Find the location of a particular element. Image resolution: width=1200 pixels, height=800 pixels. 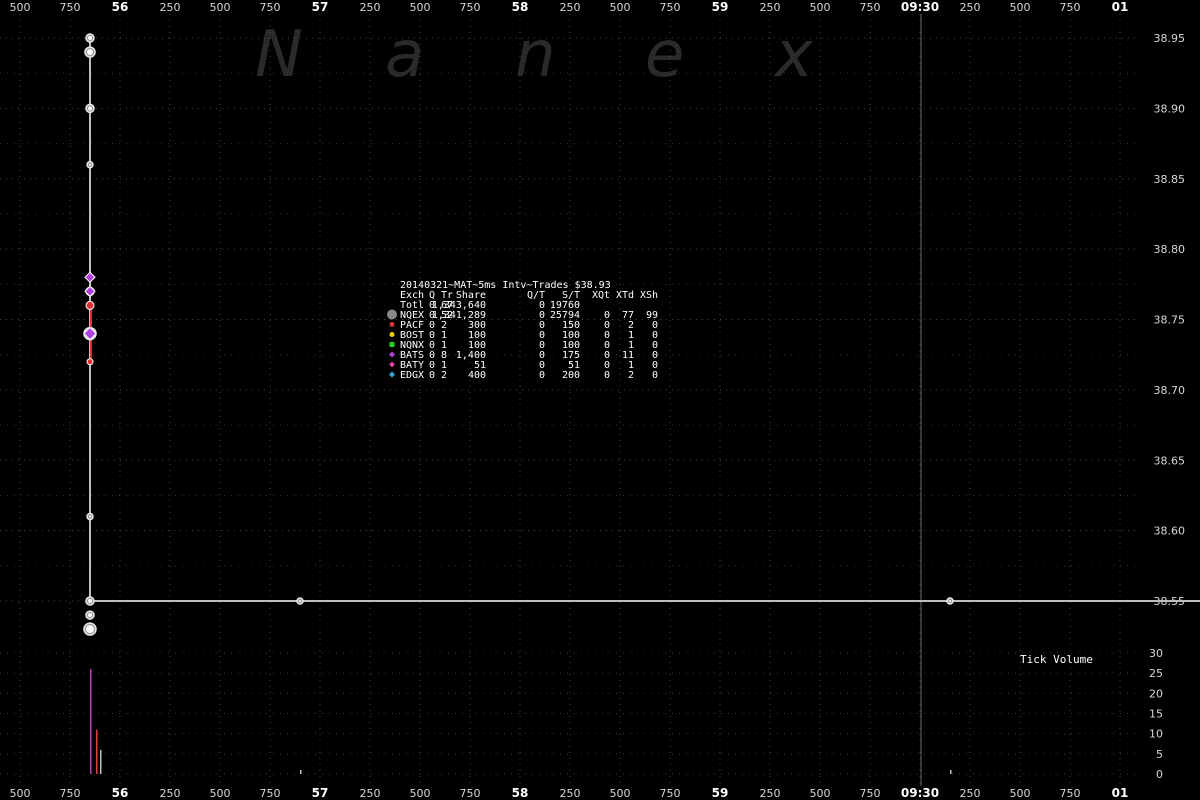

price-tick-label: 38.60 is located at coordinates (1170, 531).